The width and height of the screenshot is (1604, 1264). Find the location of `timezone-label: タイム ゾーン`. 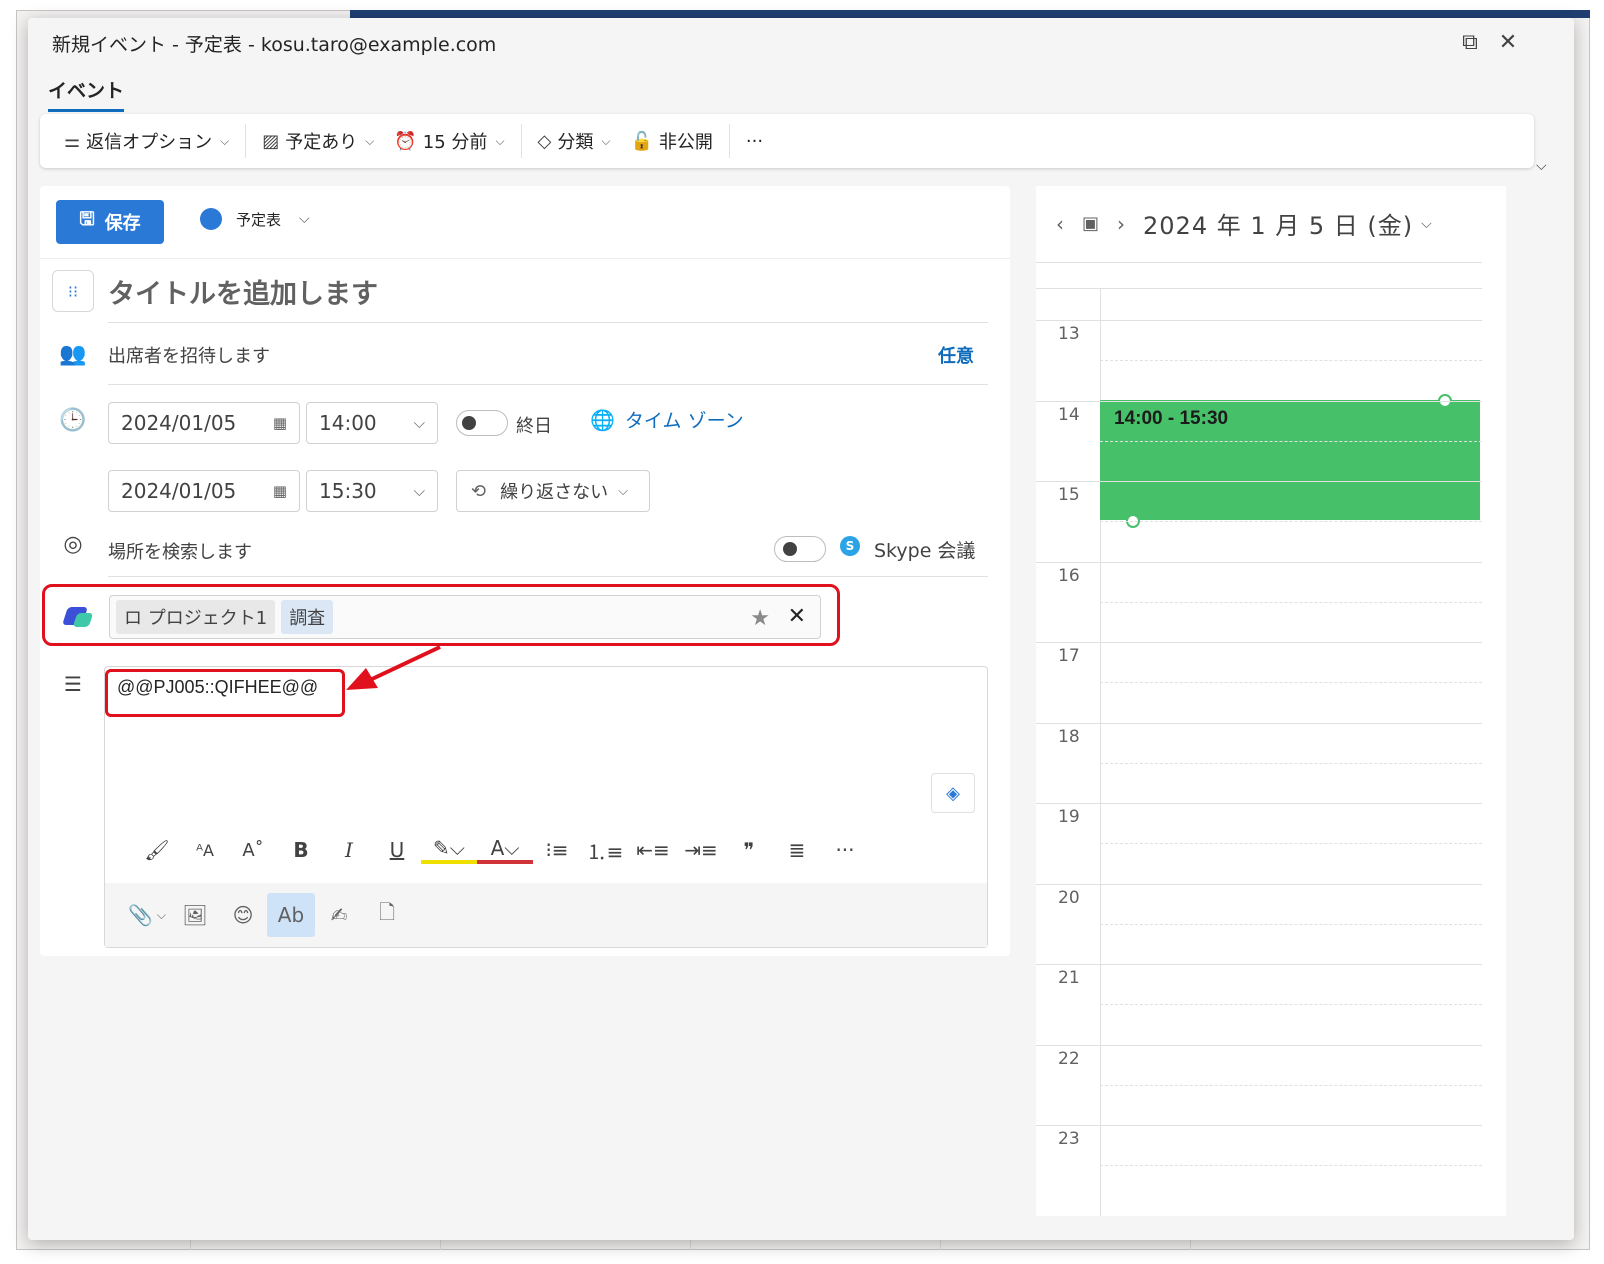

timezone-label: タイム ゾーン is located at coordinates (684, 421).